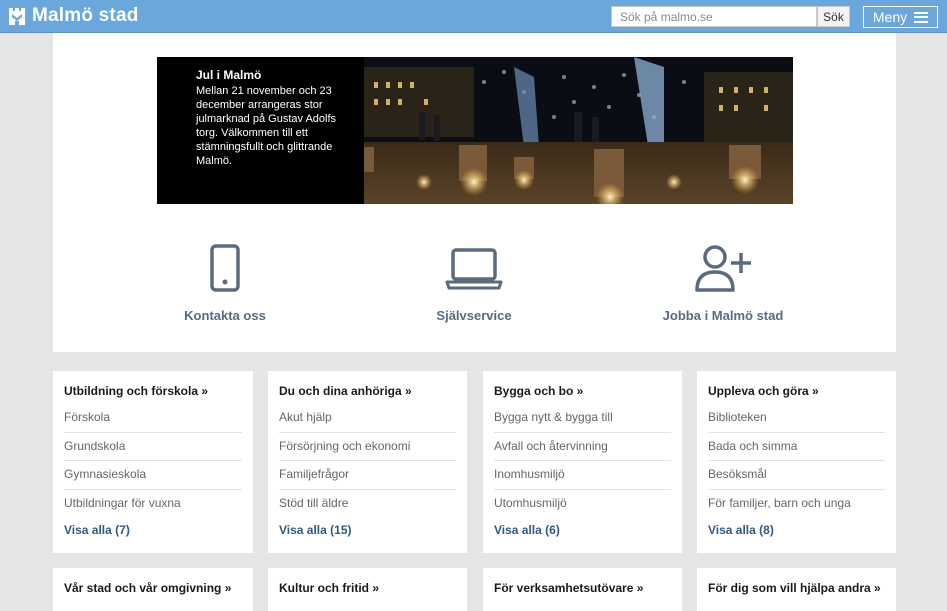 The height and width of the screenshot is (611, 947). I want to click on self-service-label: Självservice, so click(474, 315).